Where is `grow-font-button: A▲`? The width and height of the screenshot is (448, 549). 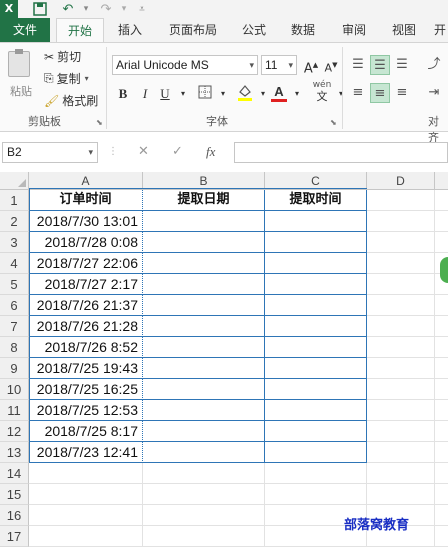 grow-font-button: A▲ is located at coordinates (311, 66).